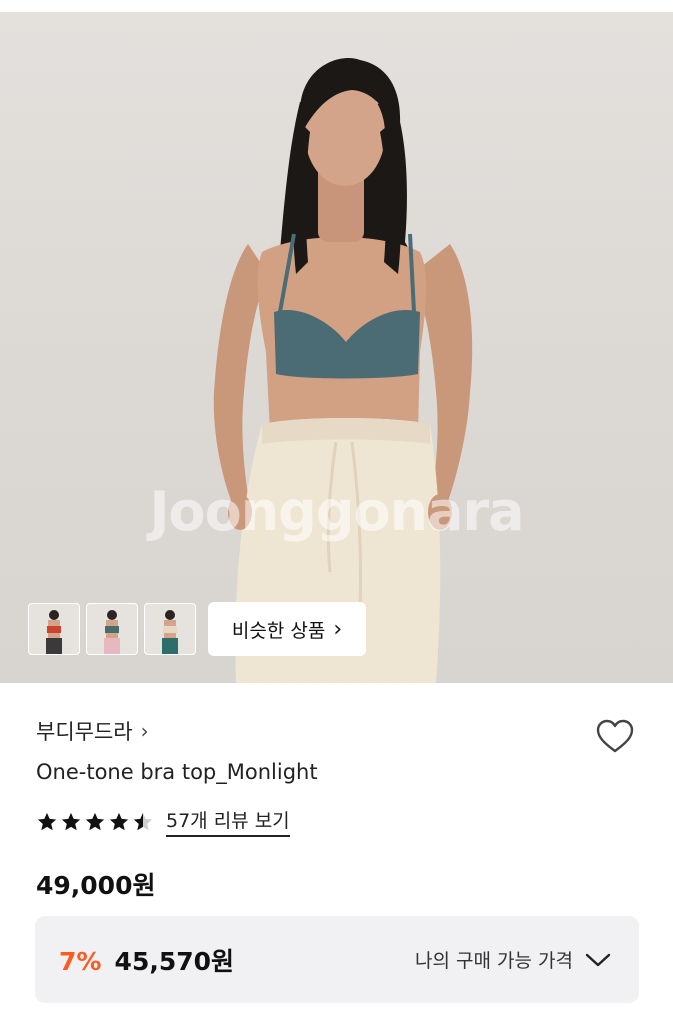  I want to click on chevron-down-icon, so click(598, 959).